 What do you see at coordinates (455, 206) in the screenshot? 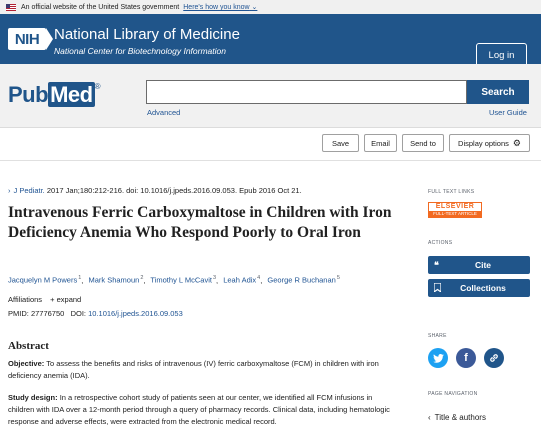
I see `elsevier-logo-text: ELSEVIER` at bounding box center [455, 206].